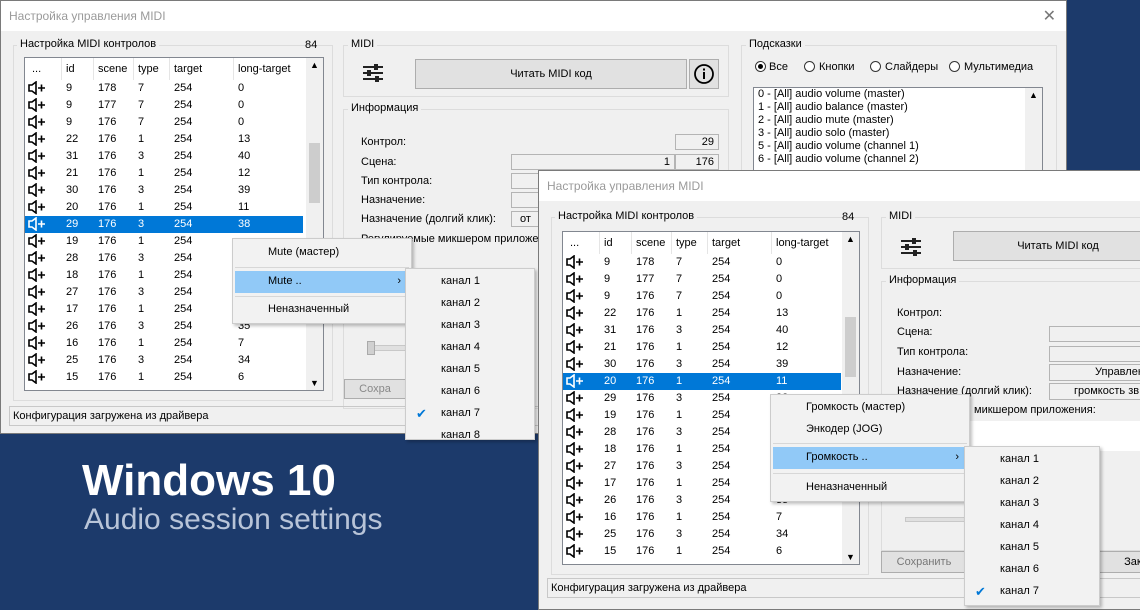  What do you see at coordinates (1094, 372) in the screenshot?
I see `target-value-2: Управлен` at bounding box center [1094, 372].